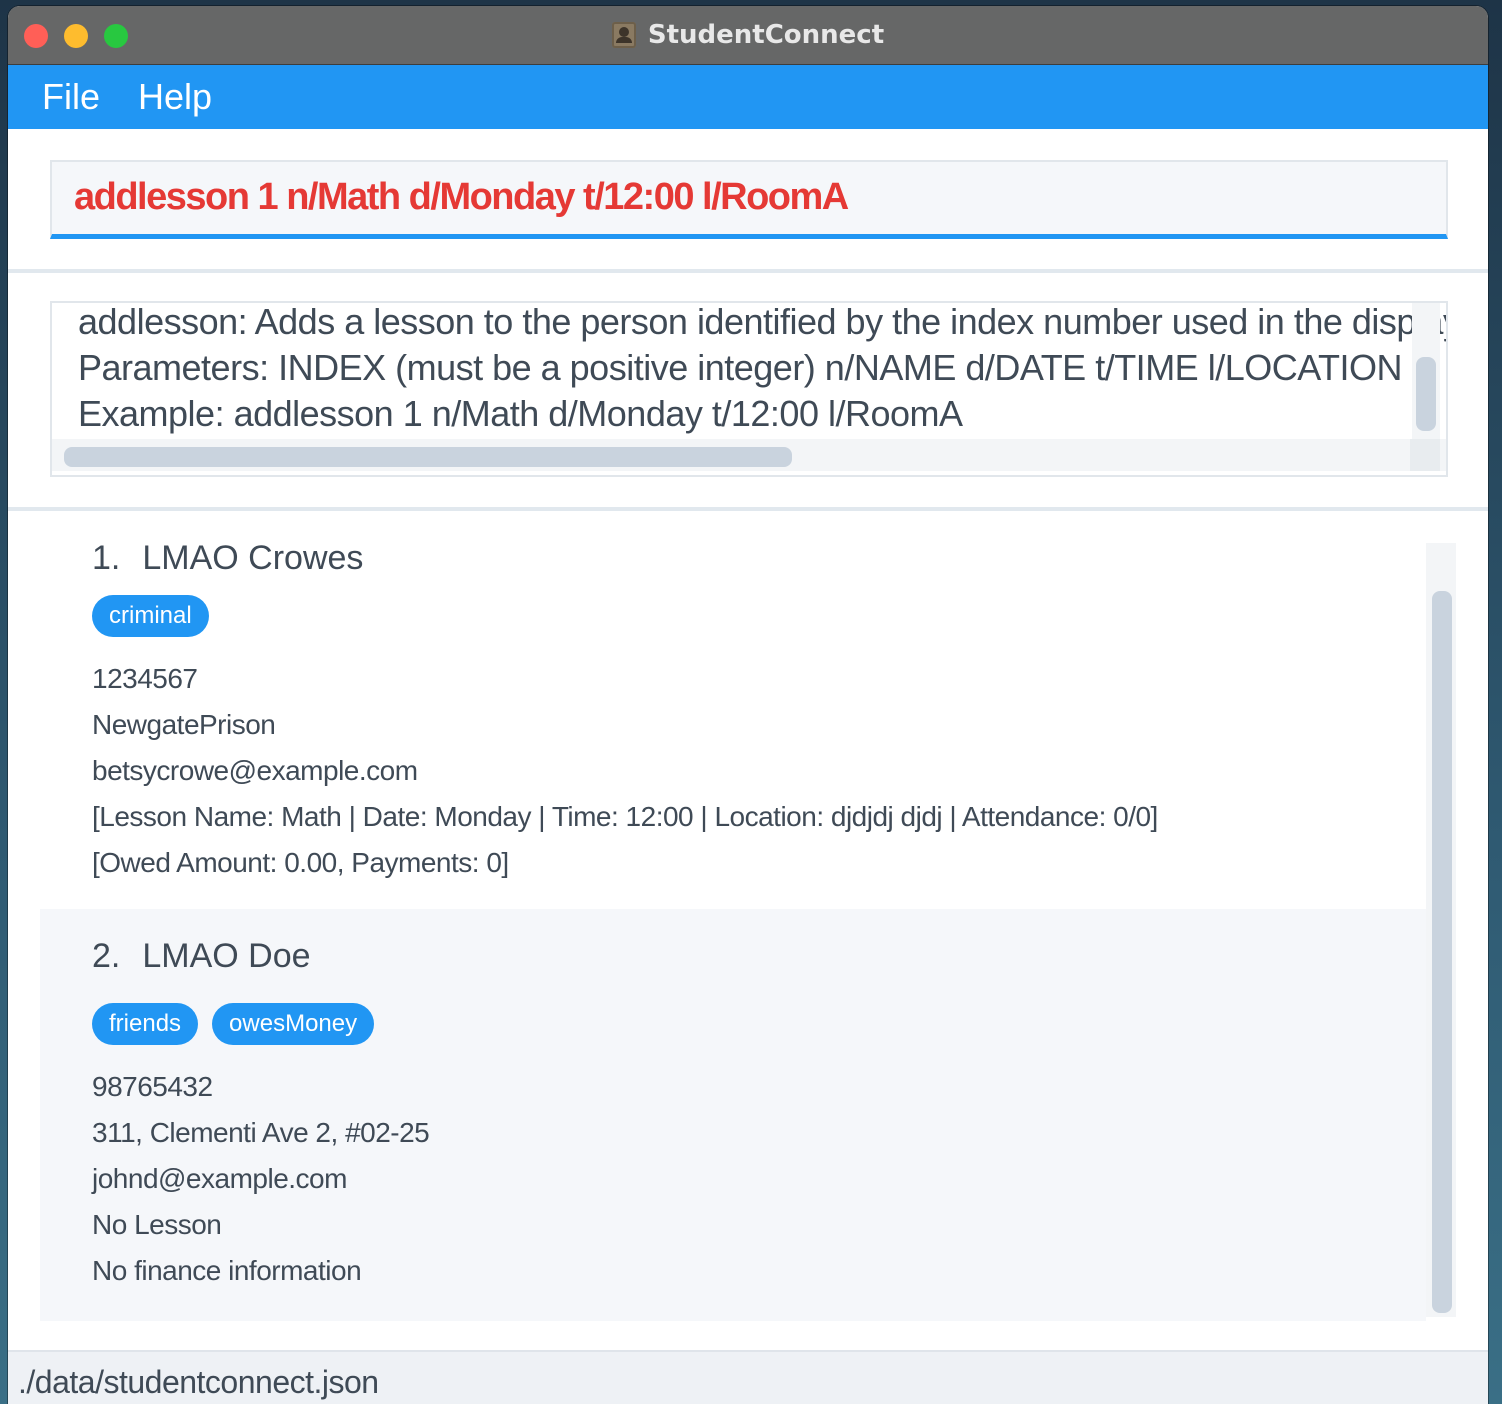 This screenshot has height=1404, width=1502. Describe the element at coordinates (175, 97) in the screenshot. I see `menu-help: Help` at that location.